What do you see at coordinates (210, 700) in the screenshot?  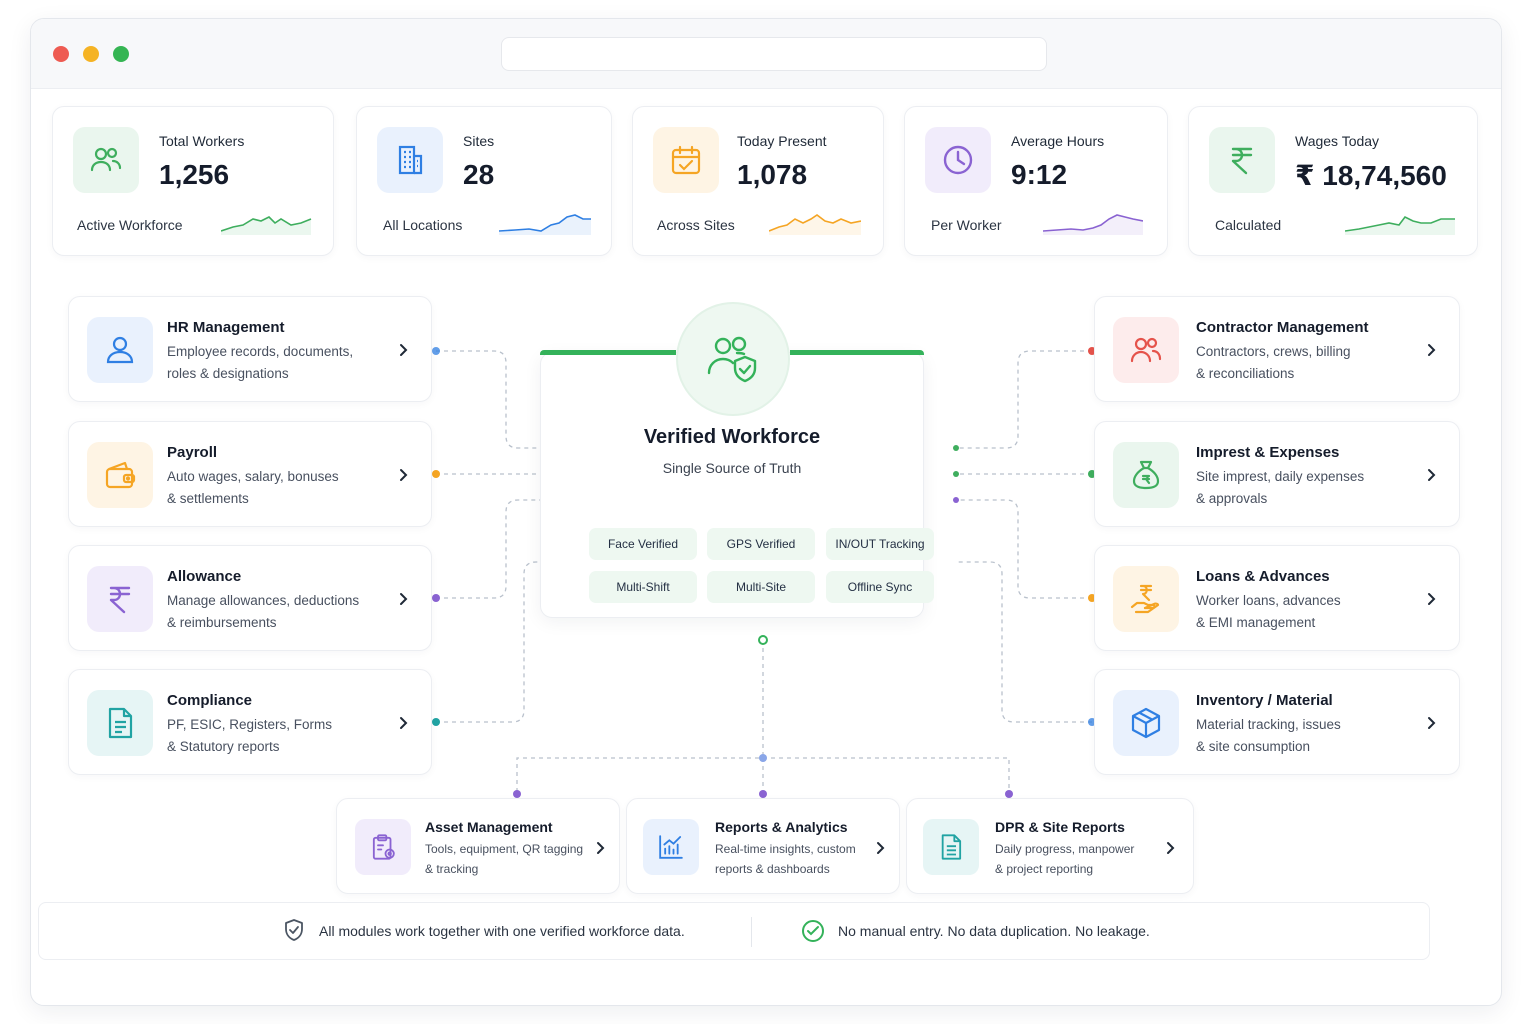 I see `module-title: Compliance` at bounding box center [210, 700].